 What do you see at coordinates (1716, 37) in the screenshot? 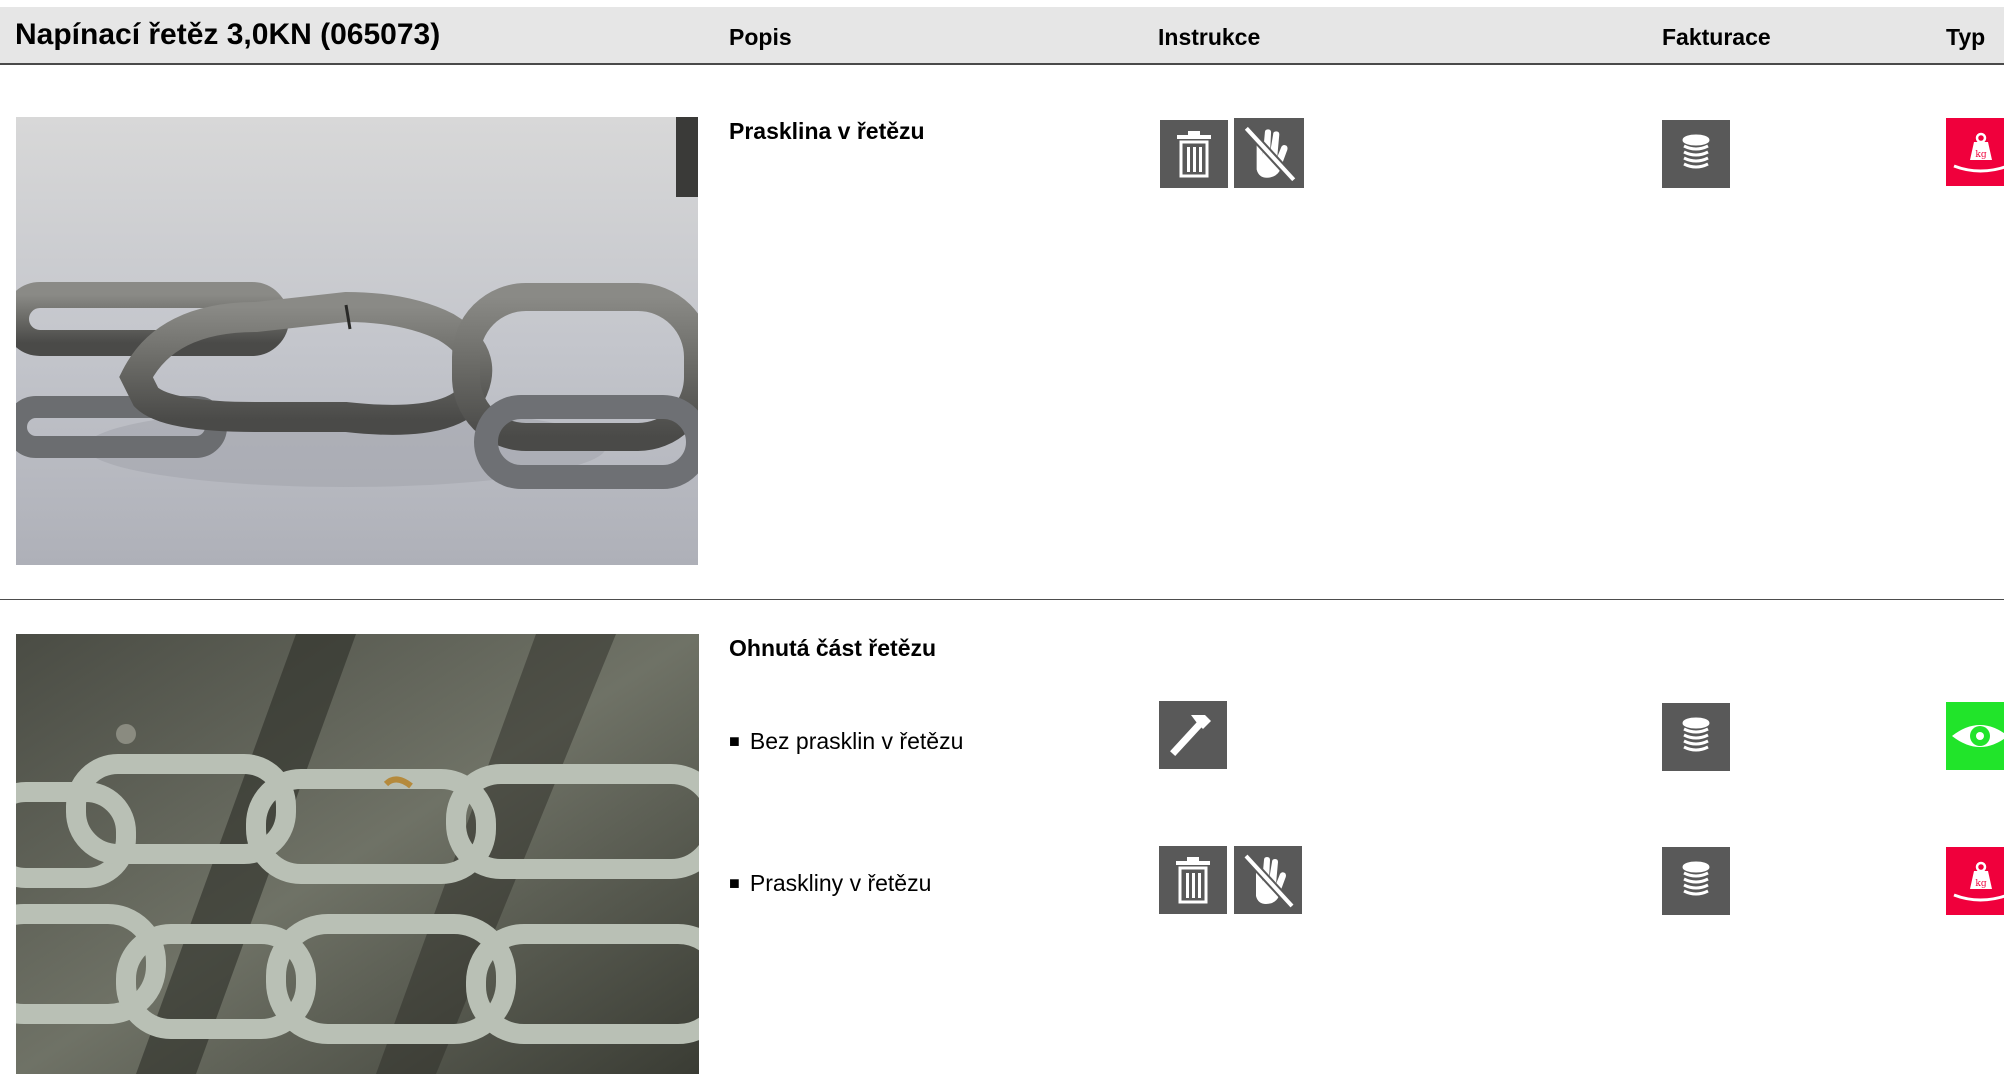
I see `column-header-fakturace: Fakturace` at bounding box center [1716, 37].